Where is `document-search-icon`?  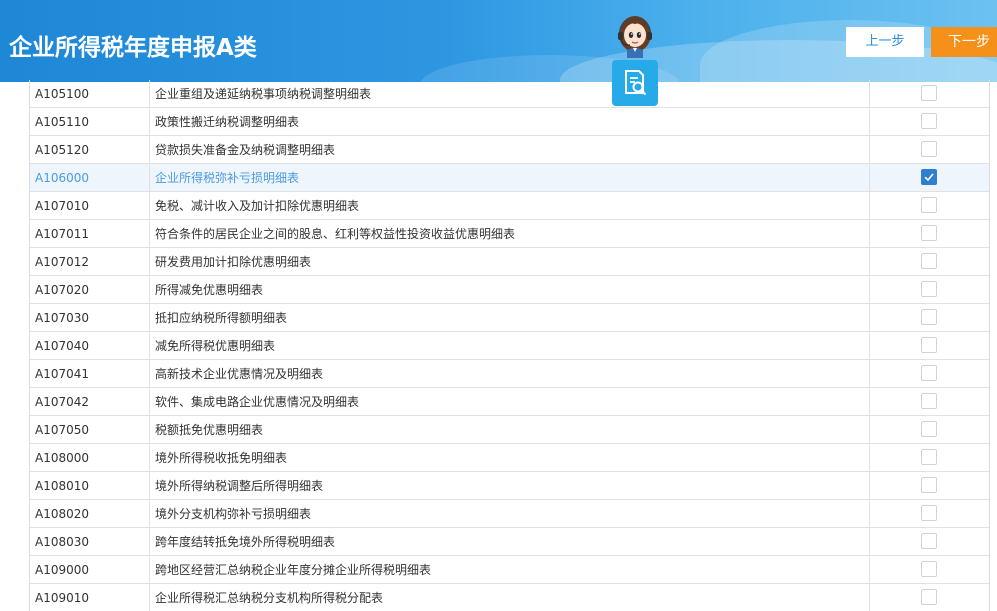 document-search-icon is located at coordinates (636, 83).